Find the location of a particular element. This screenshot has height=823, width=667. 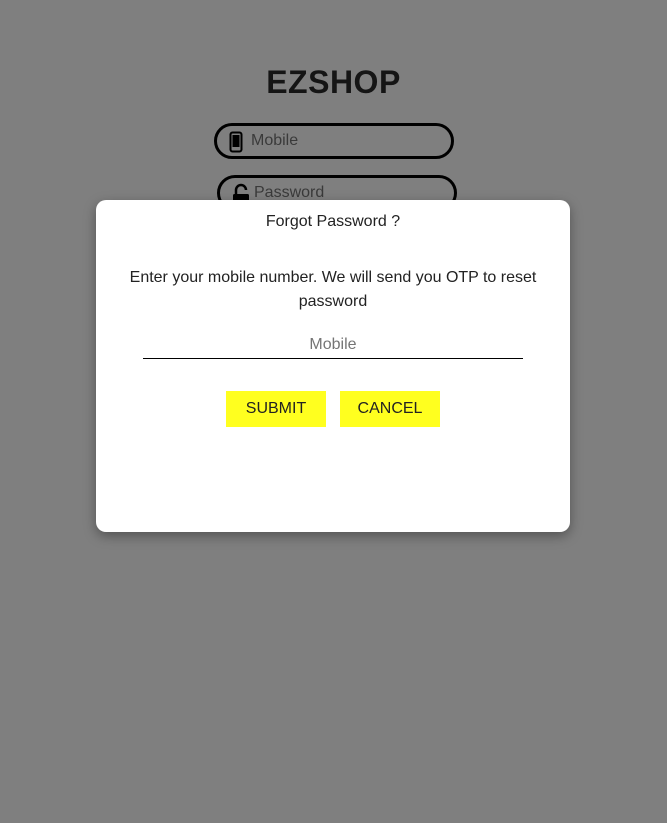

reset-mobile-input is located at coordinates (333, 347).